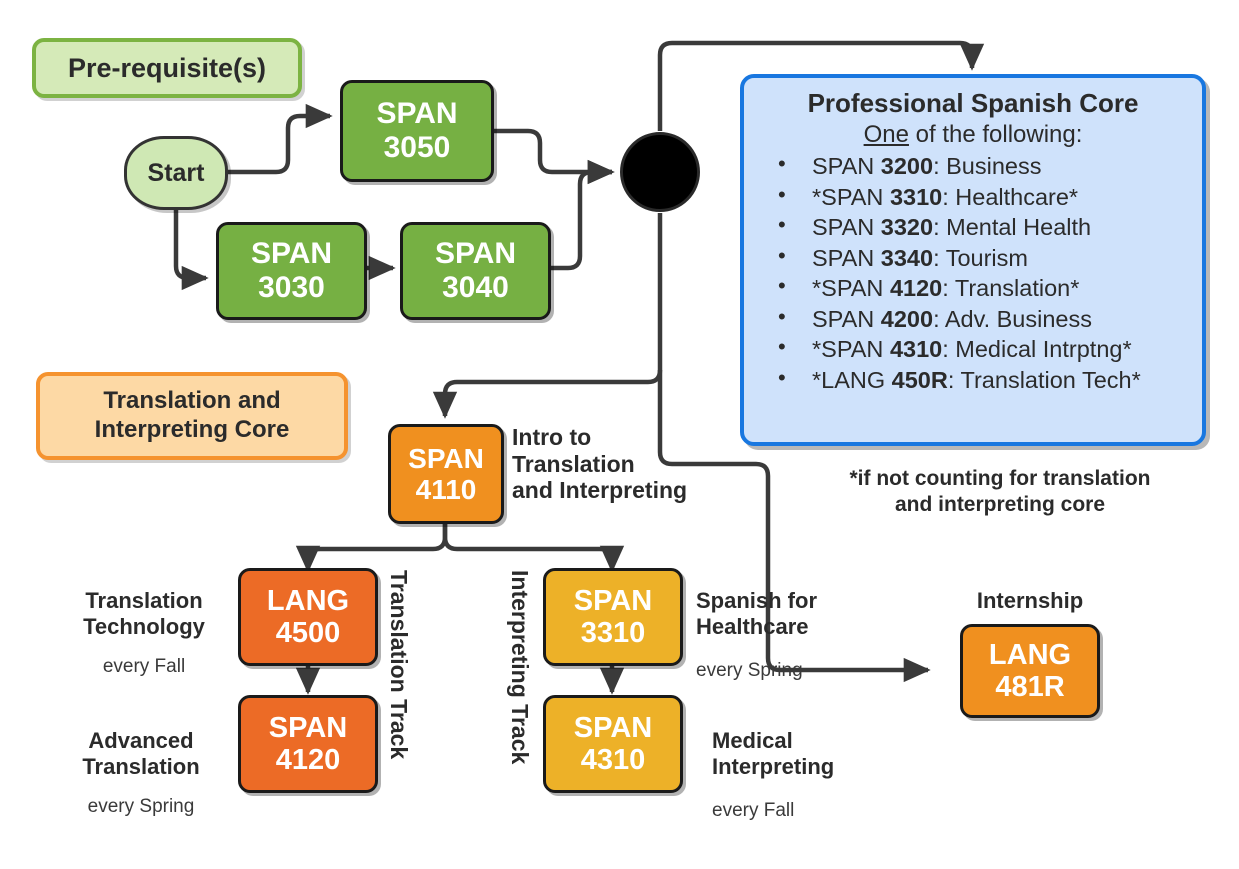 This screenshot has height=869, width=1239. I want to click on label-internship: Internship, so click(1030, 600).